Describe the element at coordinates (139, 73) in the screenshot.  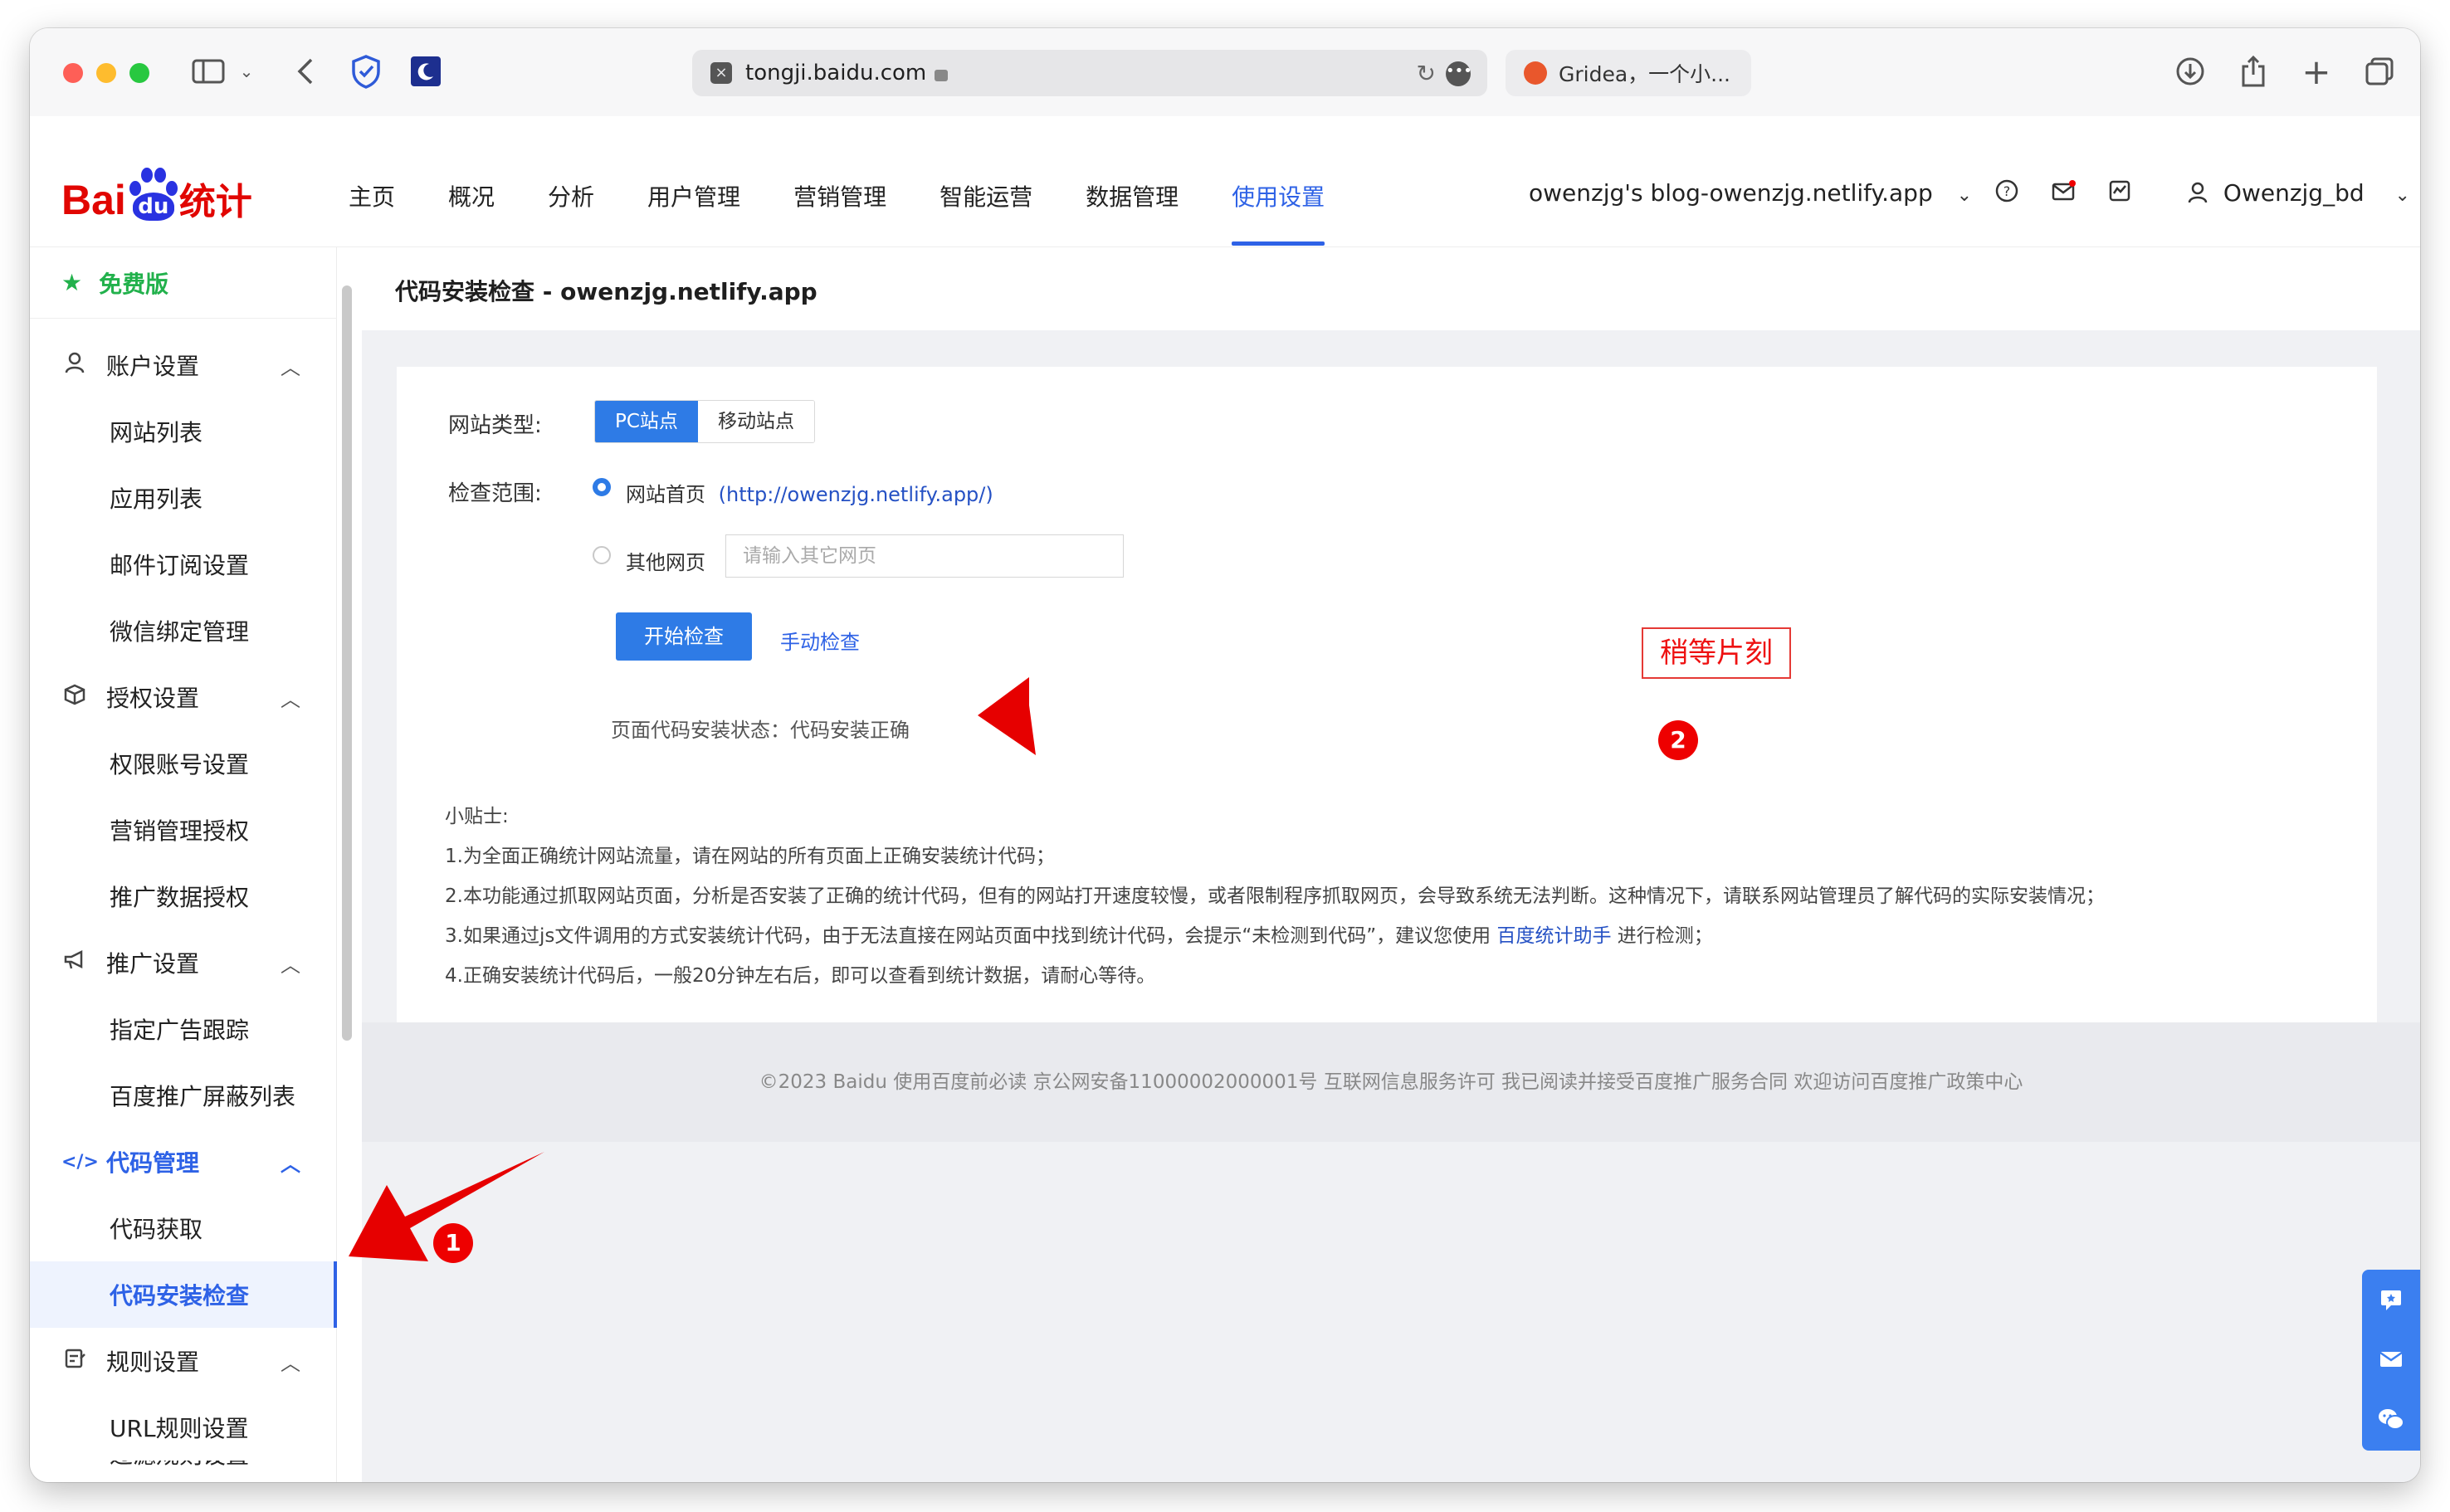
I see `zoom-window-button` at that location.